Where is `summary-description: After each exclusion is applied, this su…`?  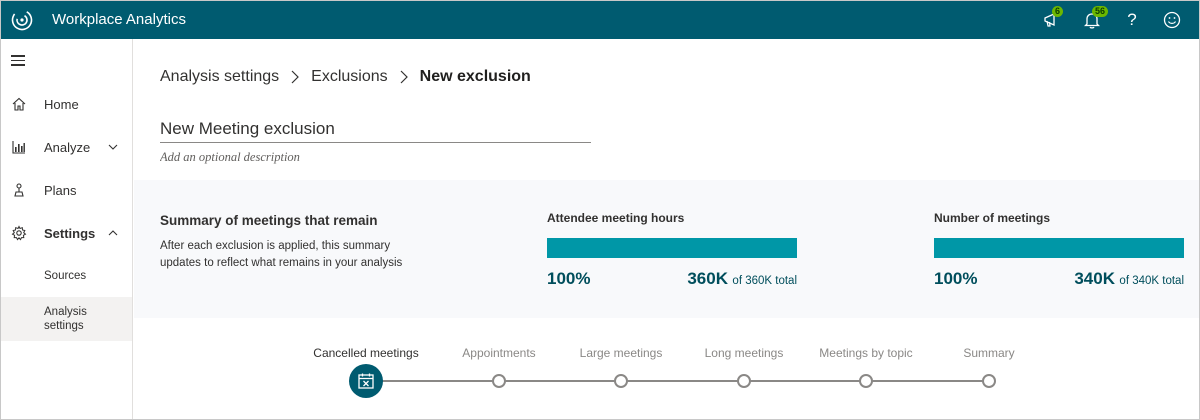
summary-description: After each exclusion is applied, this su… is located at coordinates (281, 254).